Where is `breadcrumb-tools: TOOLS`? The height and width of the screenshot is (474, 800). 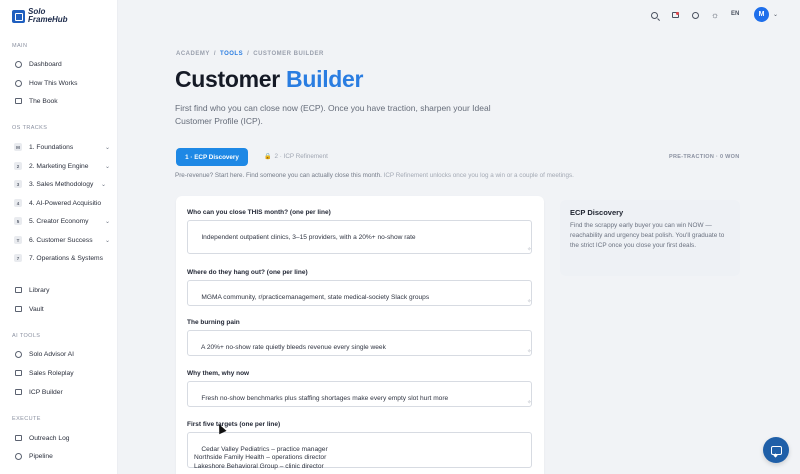 breadcrumb-tools: TOOLS is located at coordinates (231, 54).